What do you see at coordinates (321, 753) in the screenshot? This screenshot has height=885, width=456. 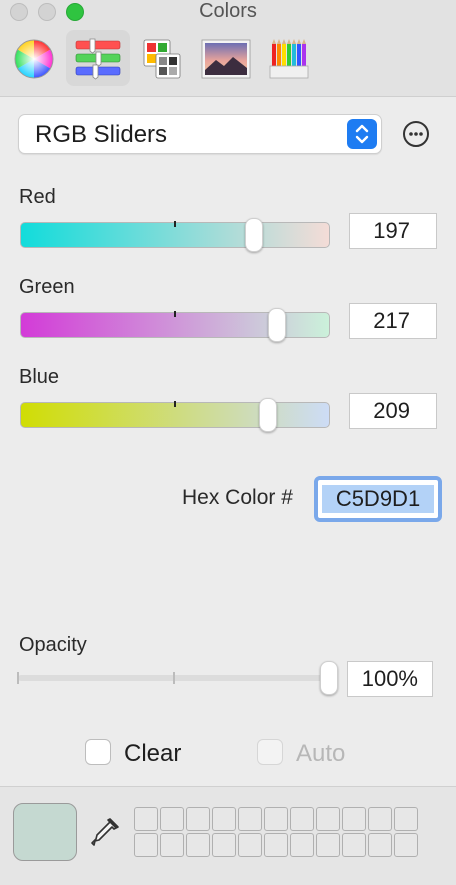 I see `auto-checkbox-label: Auto` at bounding box center [321, 753].